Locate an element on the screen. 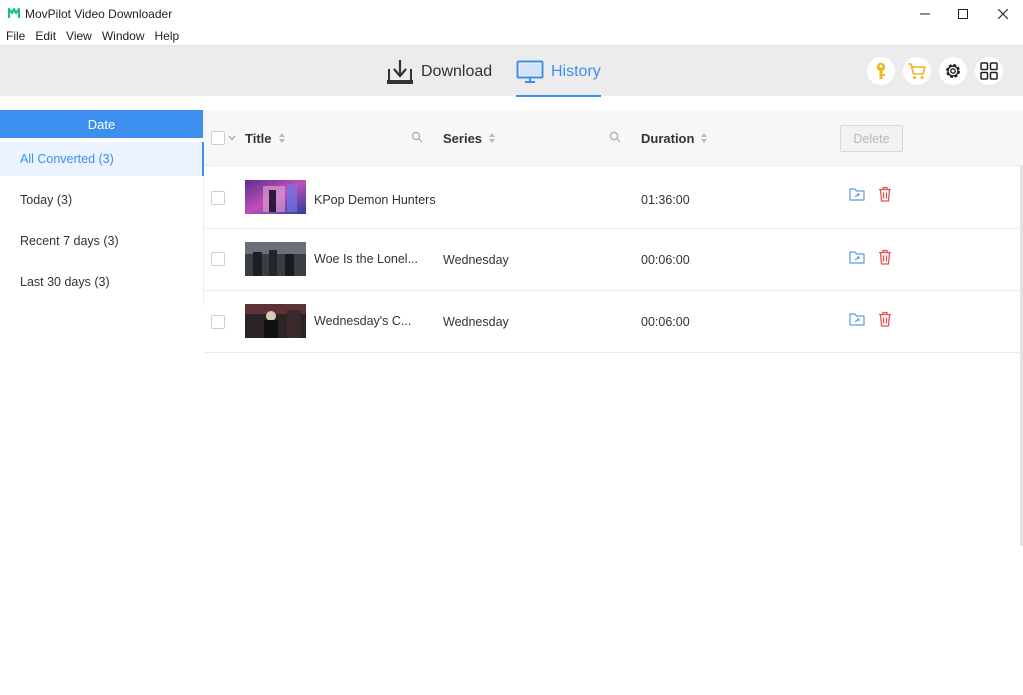 Image resolution: width=1023 pixels, height=695 pixels. sidebar-item-all-converted: All Converted (3) is located at coordinates (102, 159).